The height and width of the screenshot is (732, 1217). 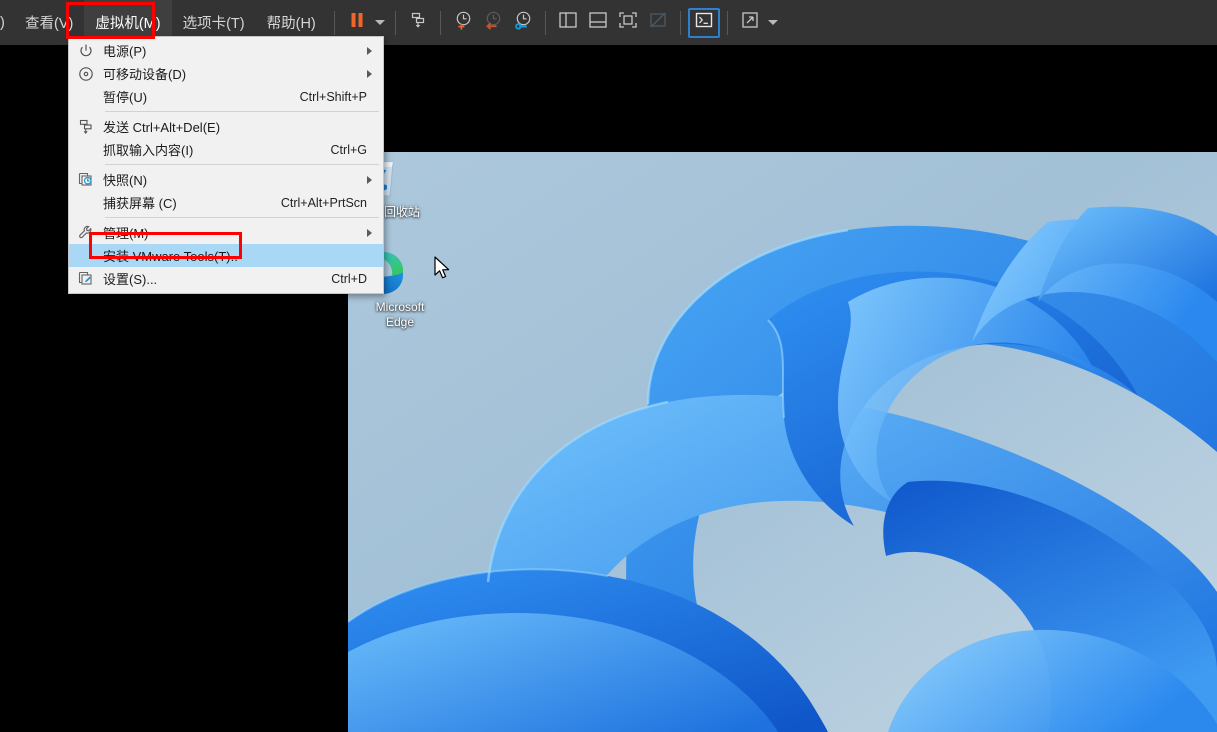 What do you see at coordinates (226, 202) in the screenshot?
I see `menu-item-capture-screen: 捕获屏幕 (C) Ctrl+Alt+PrtScn` at bounding box center [226, 202].